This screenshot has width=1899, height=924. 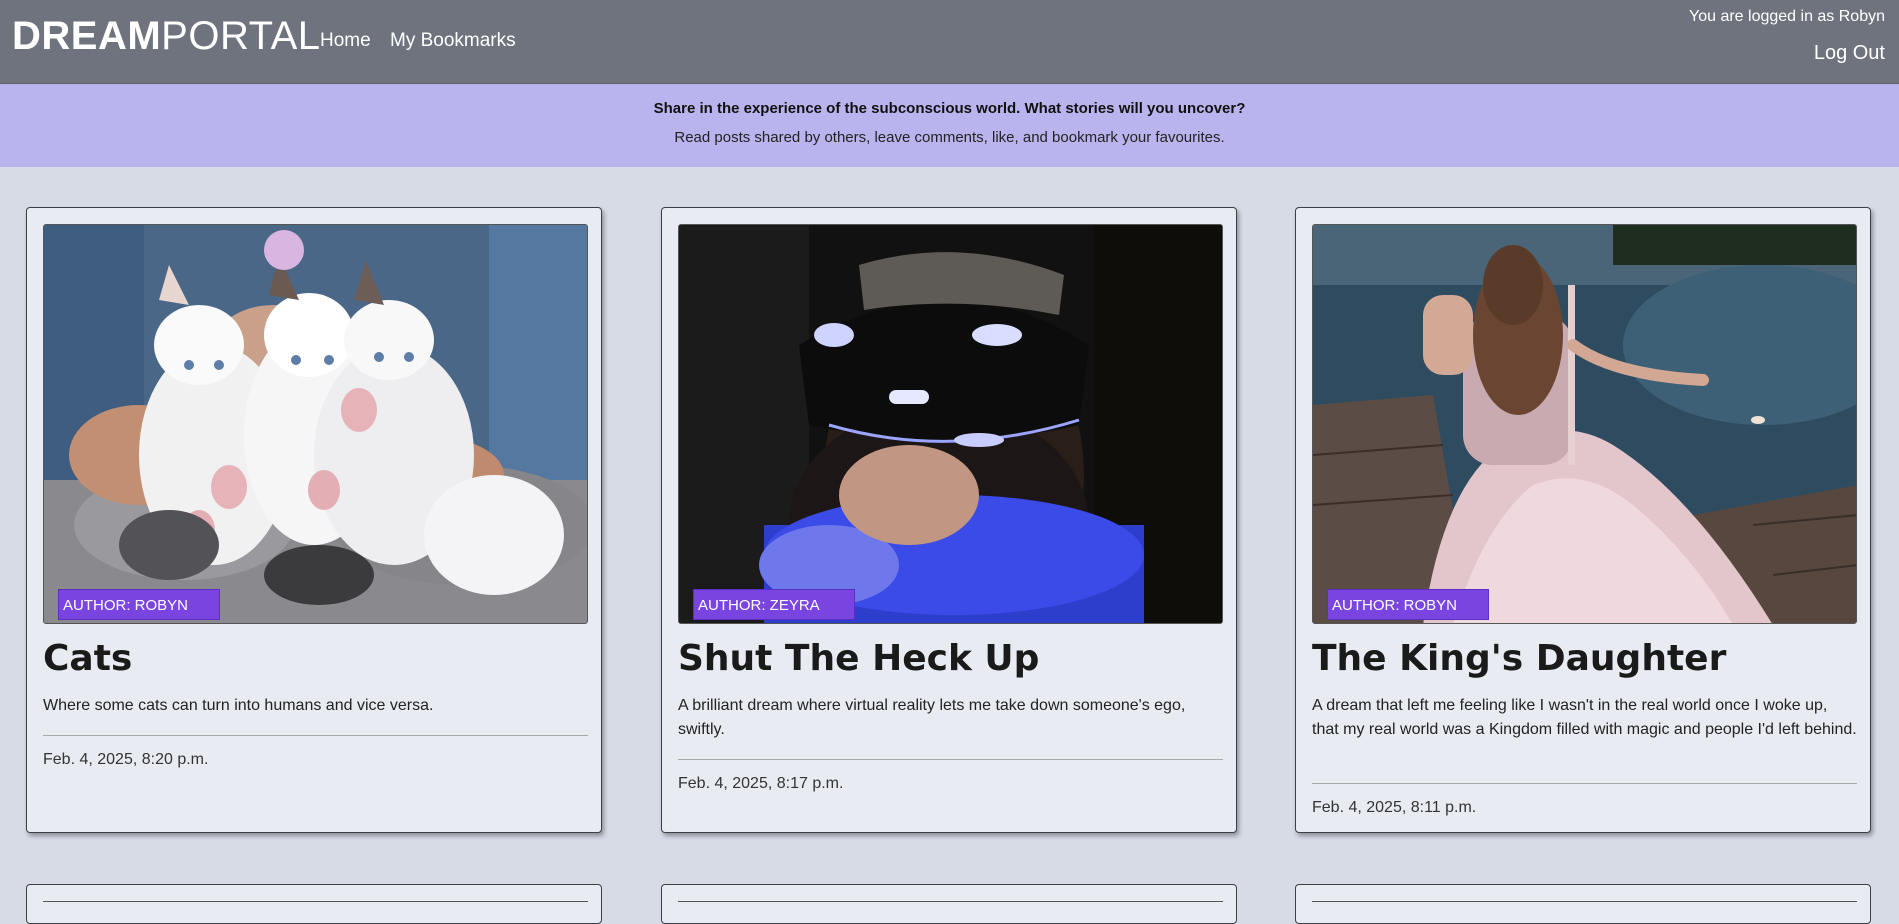 I want to click on kittens-photo, so click(x=315, y=424).